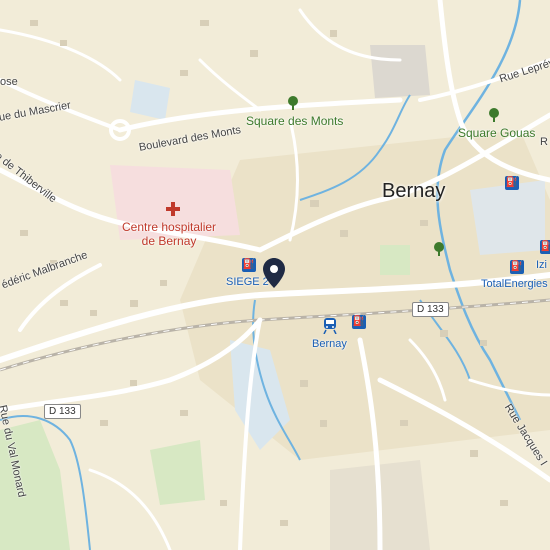  Describe the element at coordinates (541, 265) in the screenshot. I see `poi-label-izi: Izi` at that location.